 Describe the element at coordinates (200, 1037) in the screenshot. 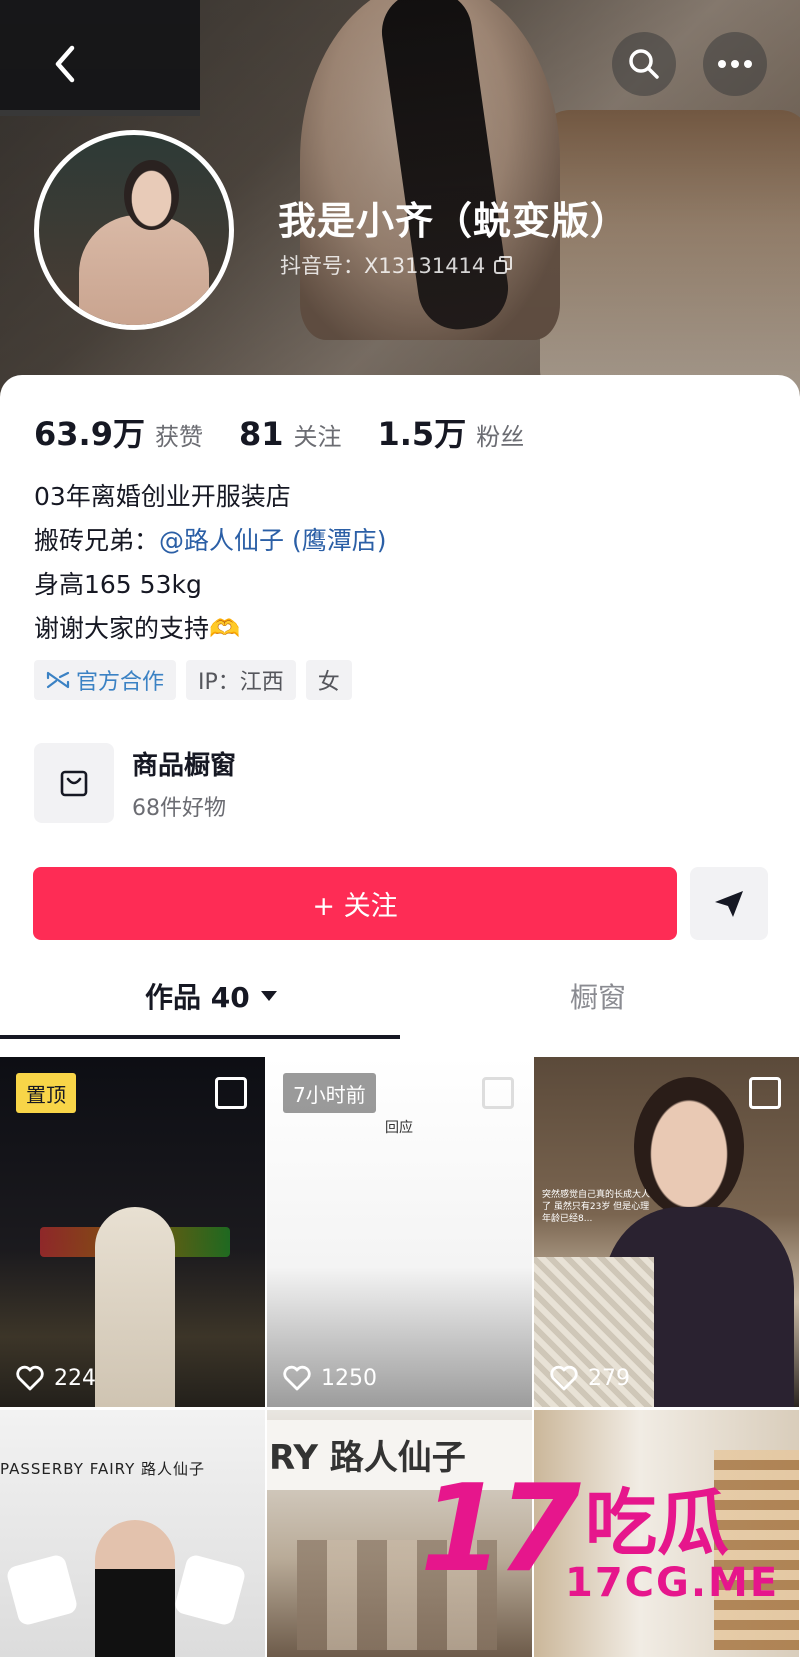

I see `tab-active-indicator` at that location.